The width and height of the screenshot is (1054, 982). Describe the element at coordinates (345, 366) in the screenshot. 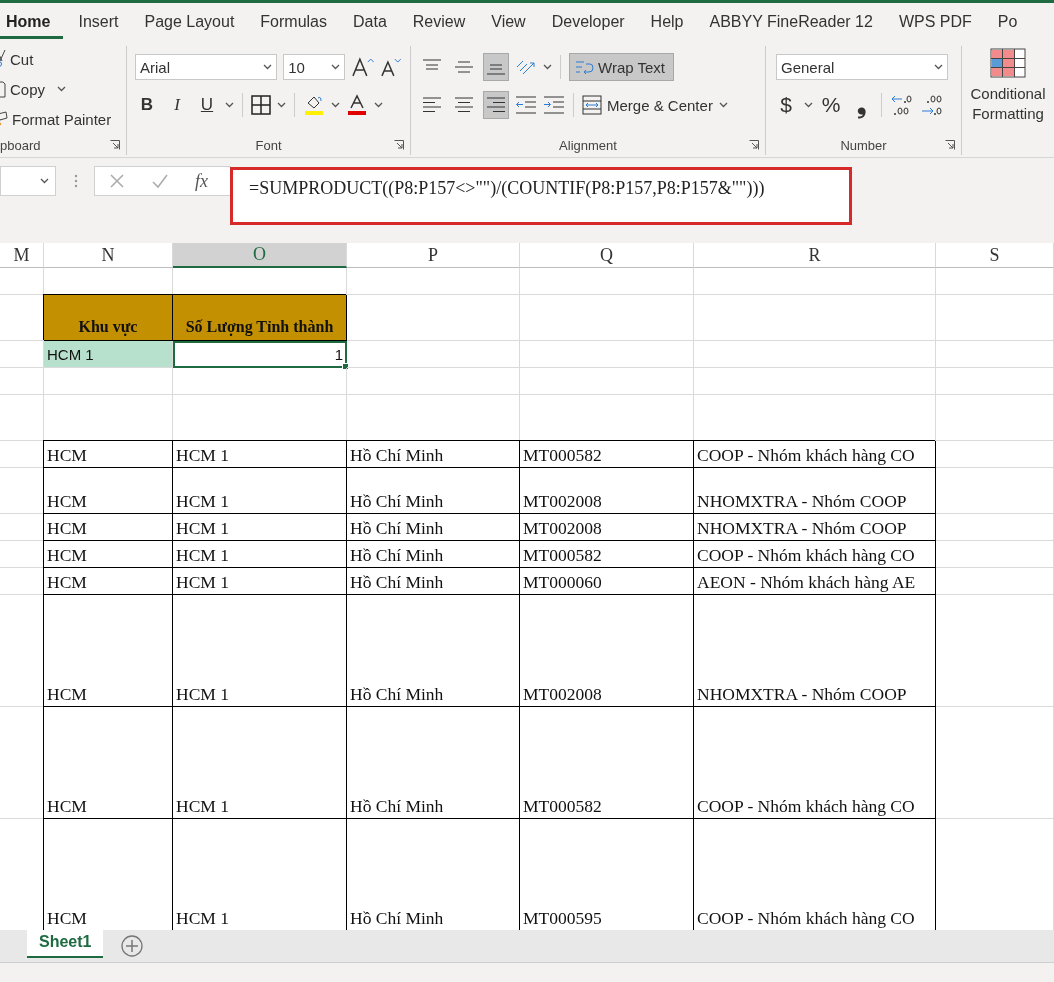

I see `fill-handle` at that location.